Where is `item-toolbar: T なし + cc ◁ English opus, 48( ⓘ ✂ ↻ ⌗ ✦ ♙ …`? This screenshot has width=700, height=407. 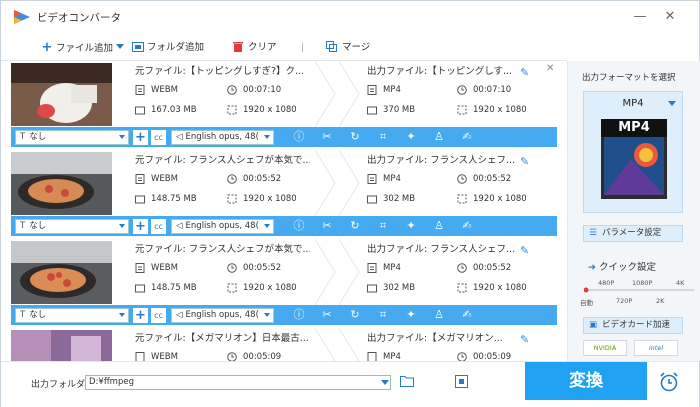 item-toolbar: T なし + cc ◁ English opus, 48( ⓘ ✂ ↻ ⌗ ✦ ♙ … is located at coordinates (284, 226).